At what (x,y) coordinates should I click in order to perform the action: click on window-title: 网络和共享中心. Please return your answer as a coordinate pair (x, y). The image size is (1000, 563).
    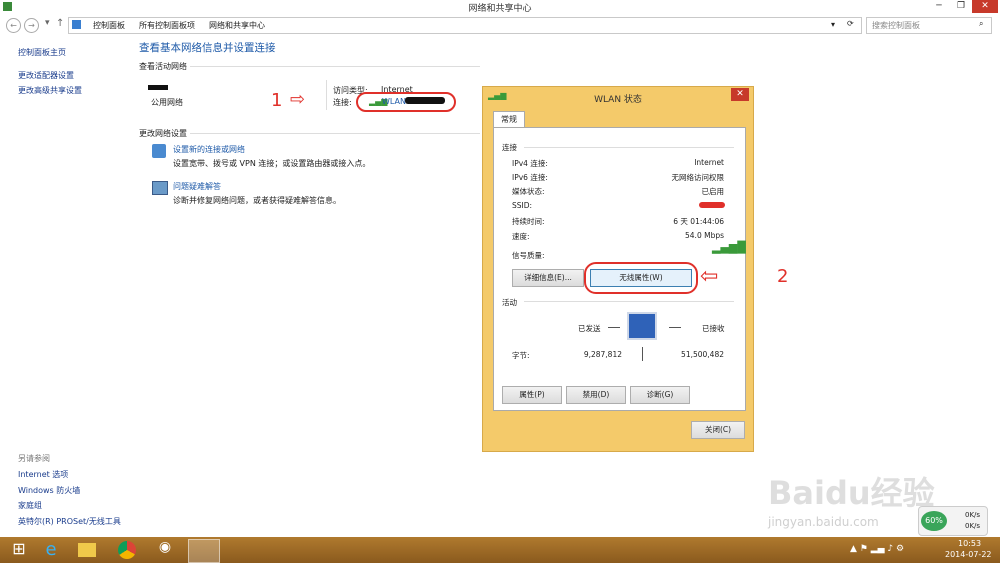
    Looking at the image, I should click on (500, 9).